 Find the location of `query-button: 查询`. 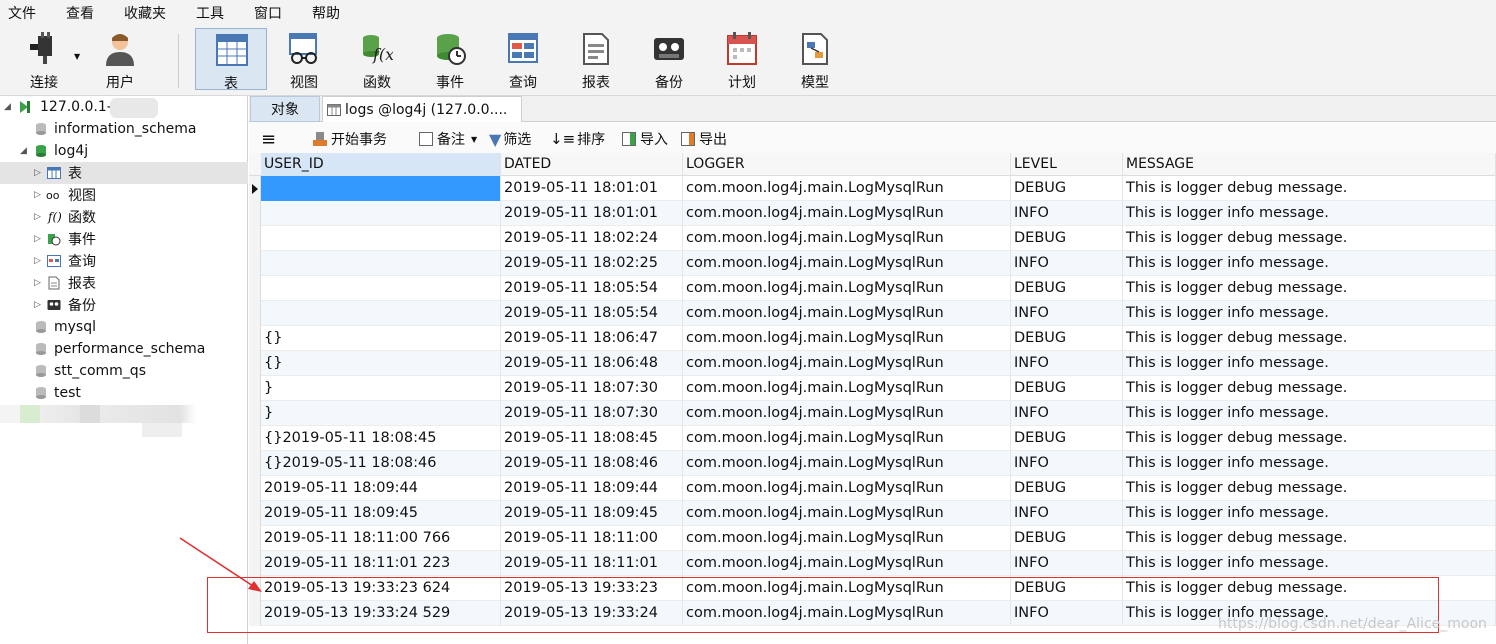

query-button: 查询 is located at coordinates (523, 59).